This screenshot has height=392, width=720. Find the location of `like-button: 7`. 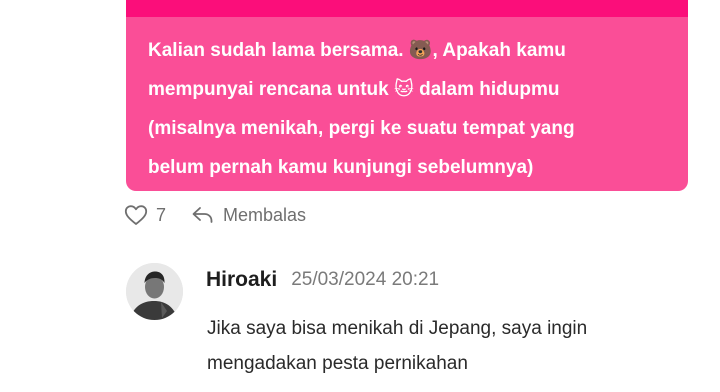

like-button: 7 is located at coordinates (145, 215).